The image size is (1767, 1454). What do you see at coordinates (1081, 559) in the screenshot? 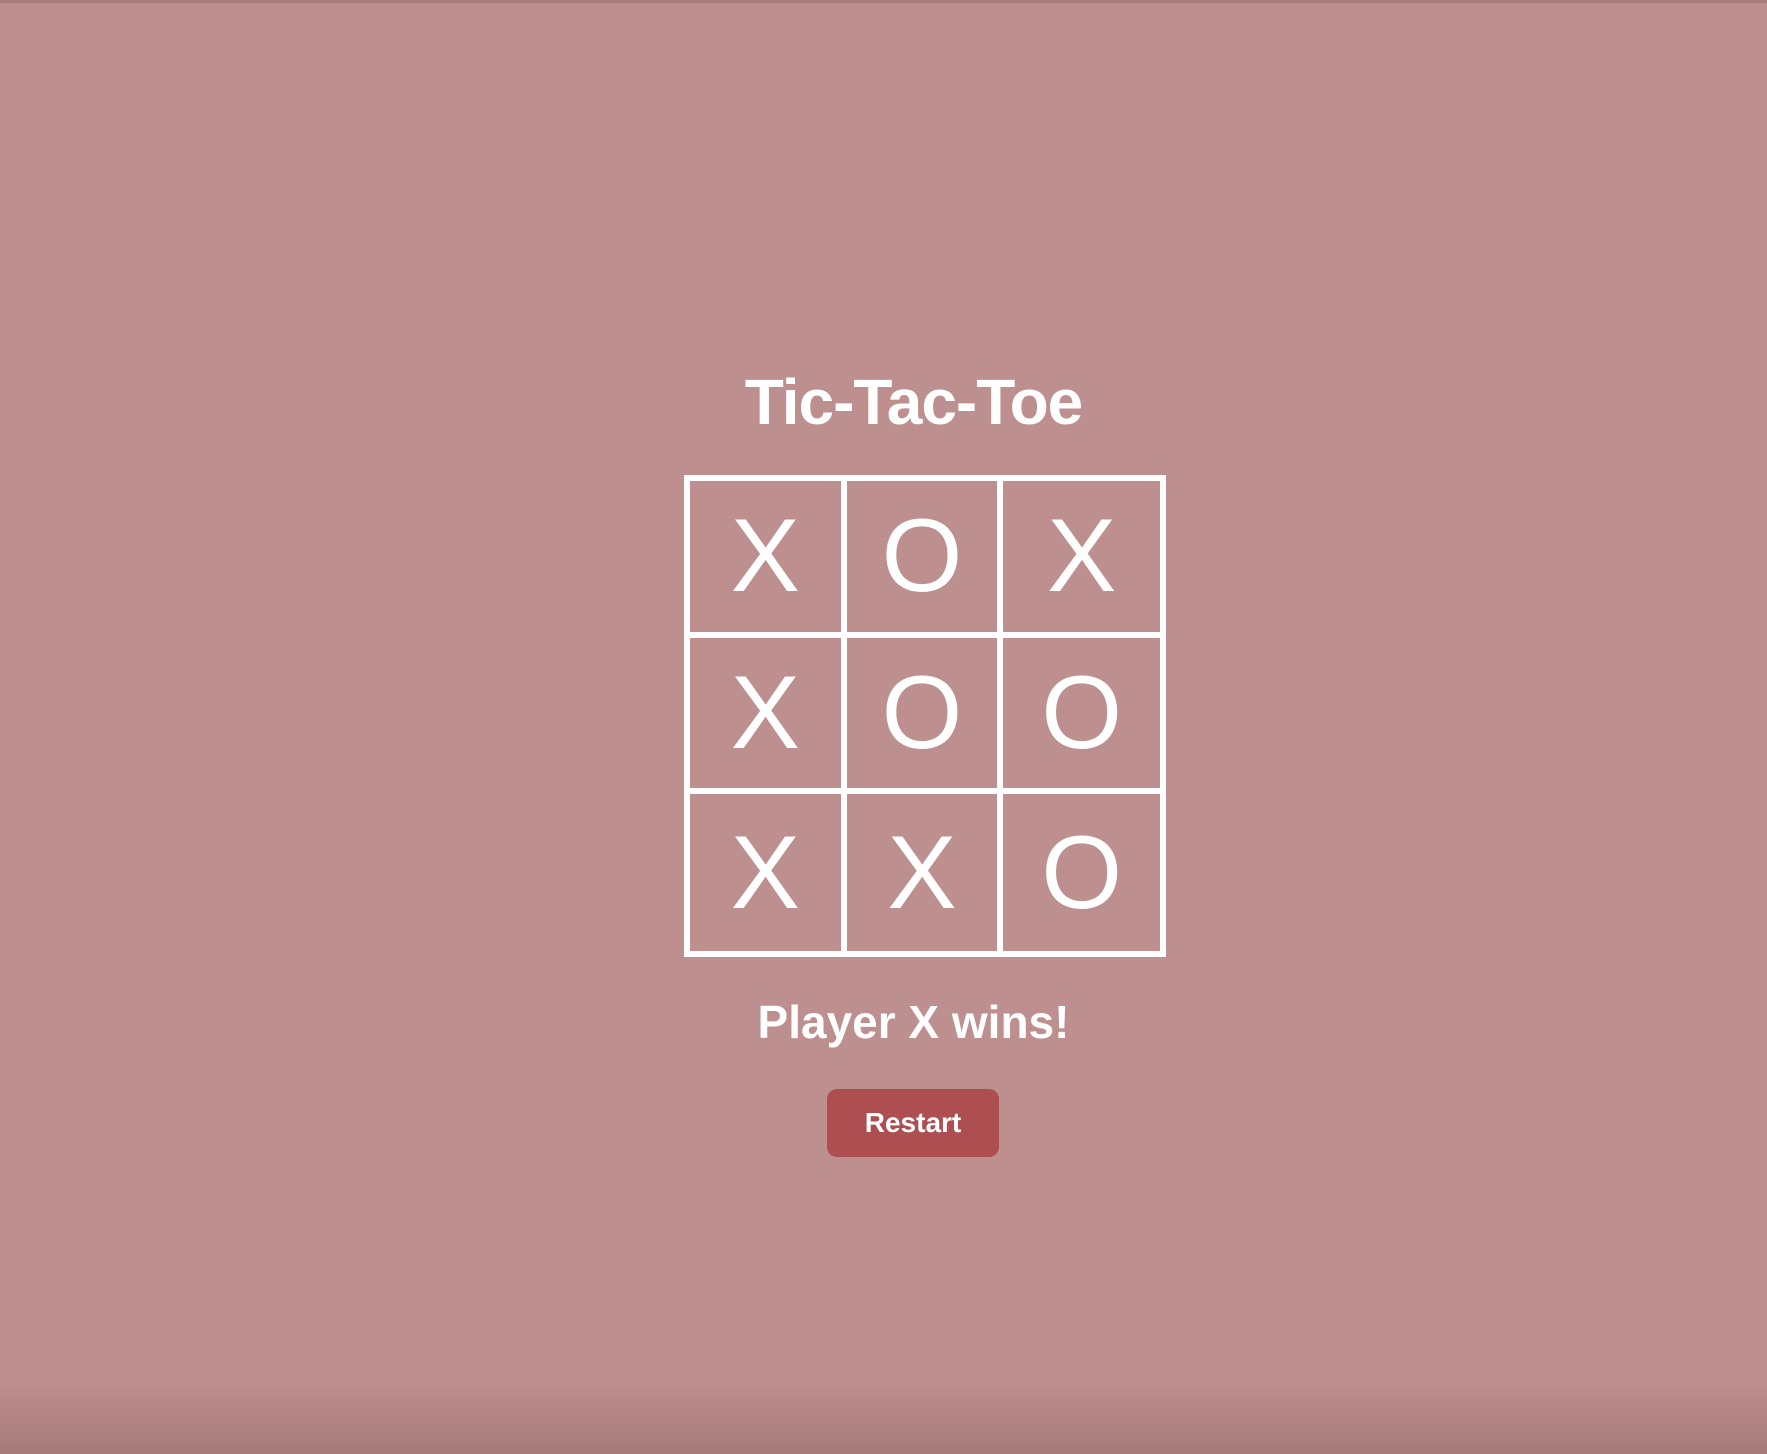
I see `board-cell-r1-c3: X` at bounding box center [1081, 559].